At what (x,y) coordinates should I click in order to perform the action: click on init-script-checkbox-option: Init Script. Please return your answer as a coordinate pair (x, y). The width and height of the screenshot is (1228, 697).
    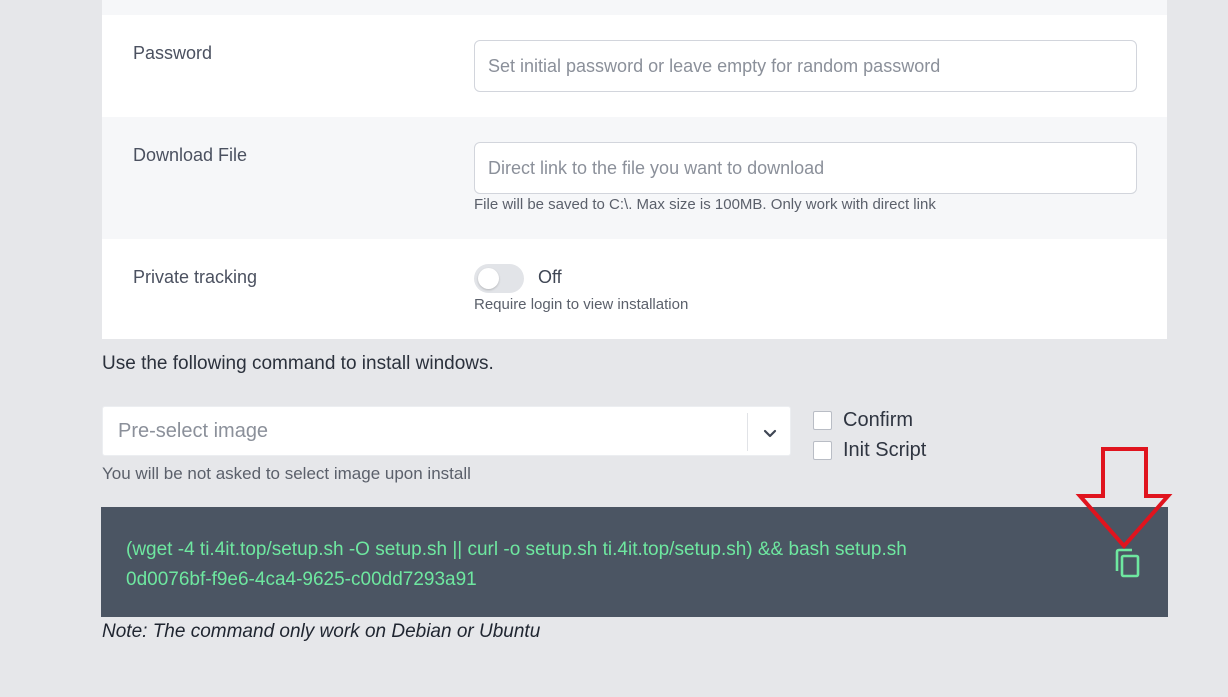
    Looking at the image, I should click on (869, 450).